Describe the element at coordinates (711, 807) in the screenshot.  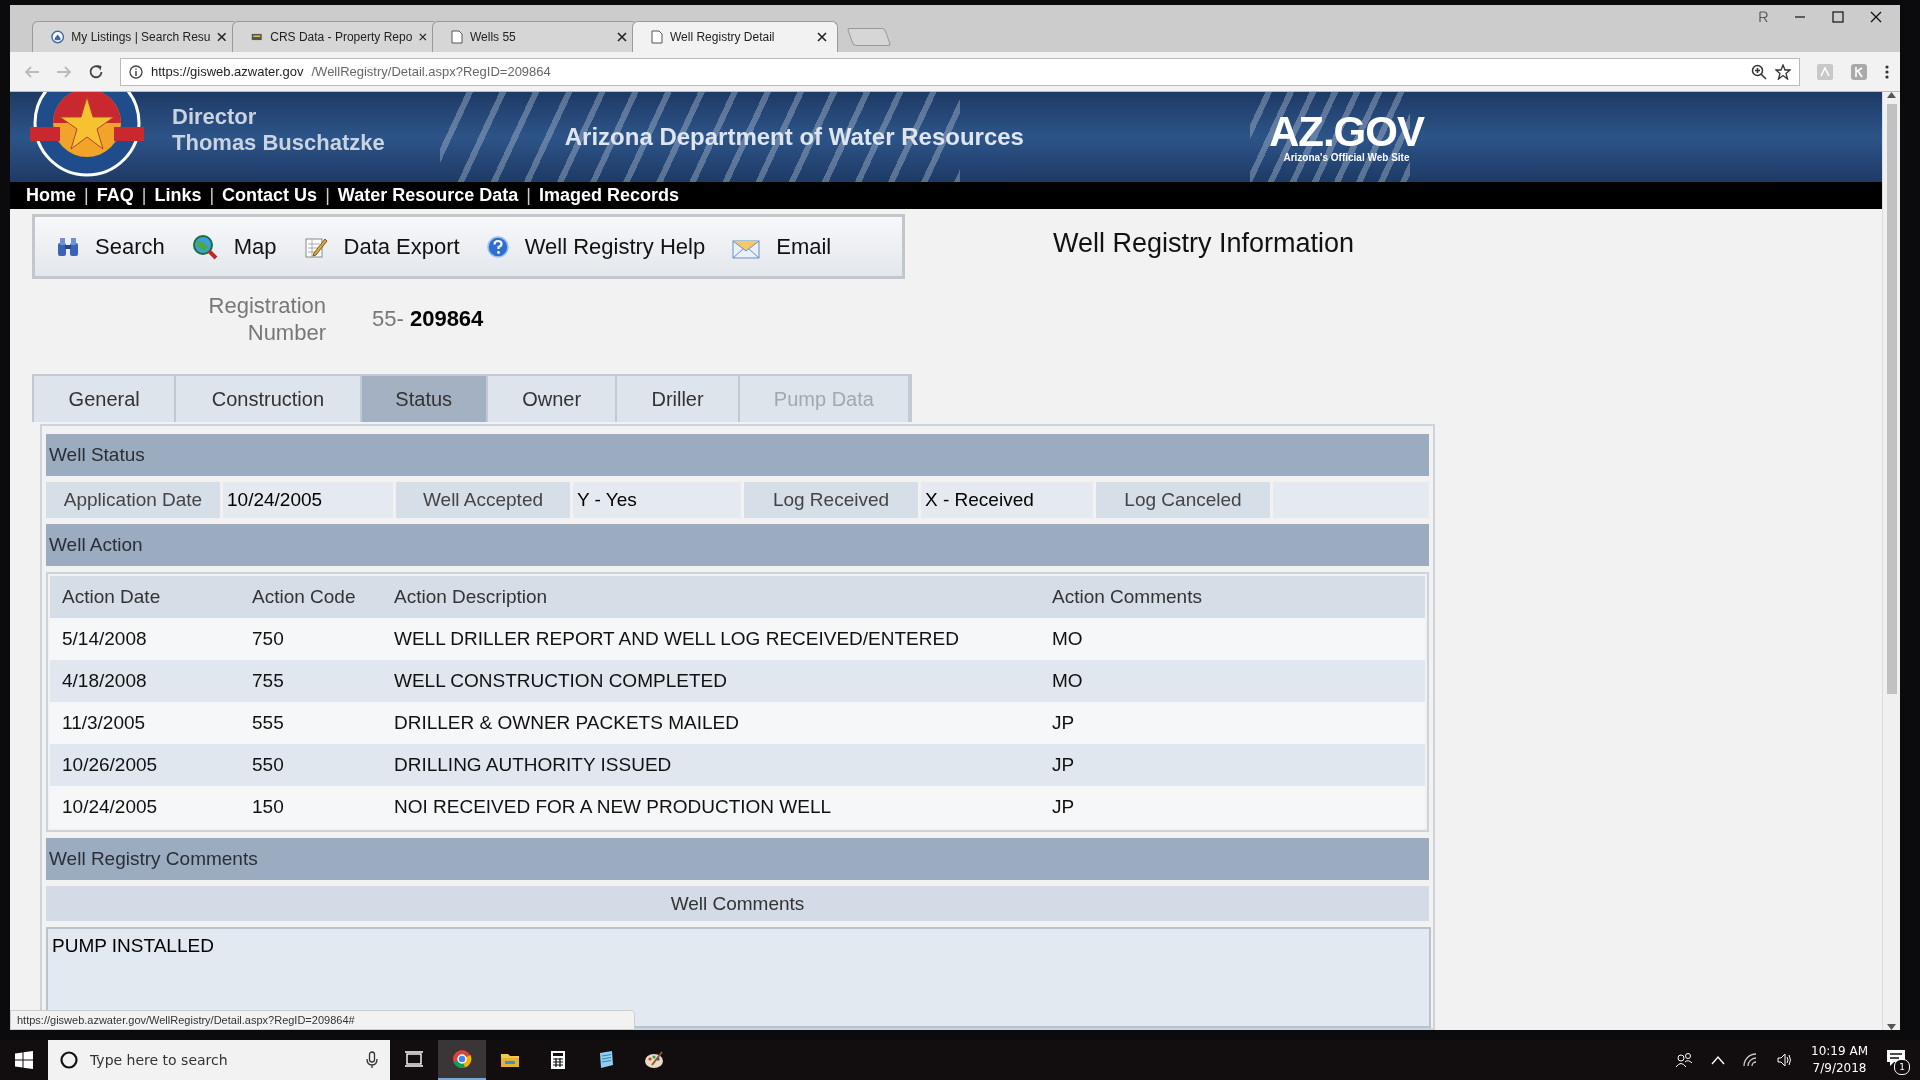
I see `table-cell: NOI RECEIVED FOR A NEW PRODUCTION WELL` at that location.